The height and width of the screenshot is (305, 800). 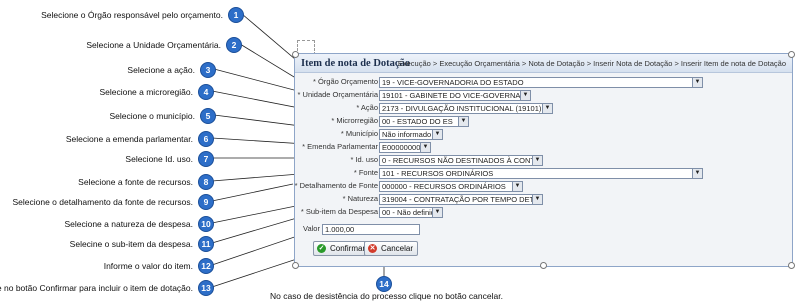 What do you see at coordinates (159, 159) in the screenshot?
I see `instruction-text-7: Selecione Id. uso.` at bounding box center [159, 159].